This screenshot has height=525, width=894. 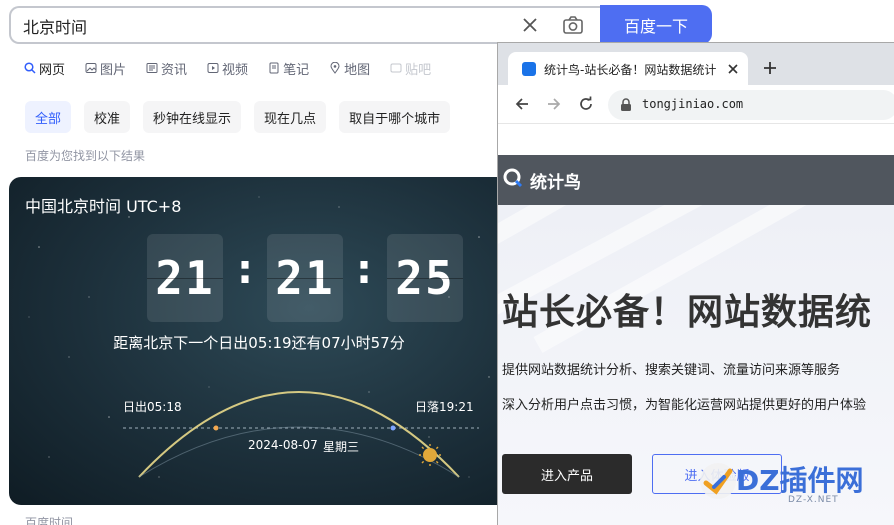 I want to click on back-icon, so click(x=522, y=104).